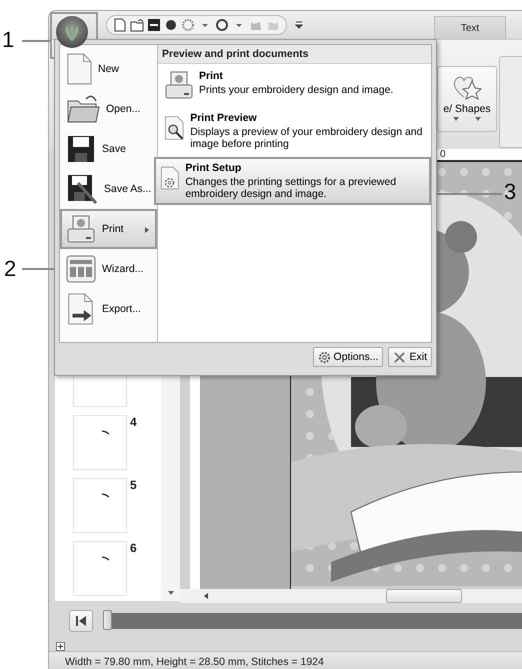 The height and width of the screenshot is (669, 522). I want to click on starburst-icon, so click(188, 25).